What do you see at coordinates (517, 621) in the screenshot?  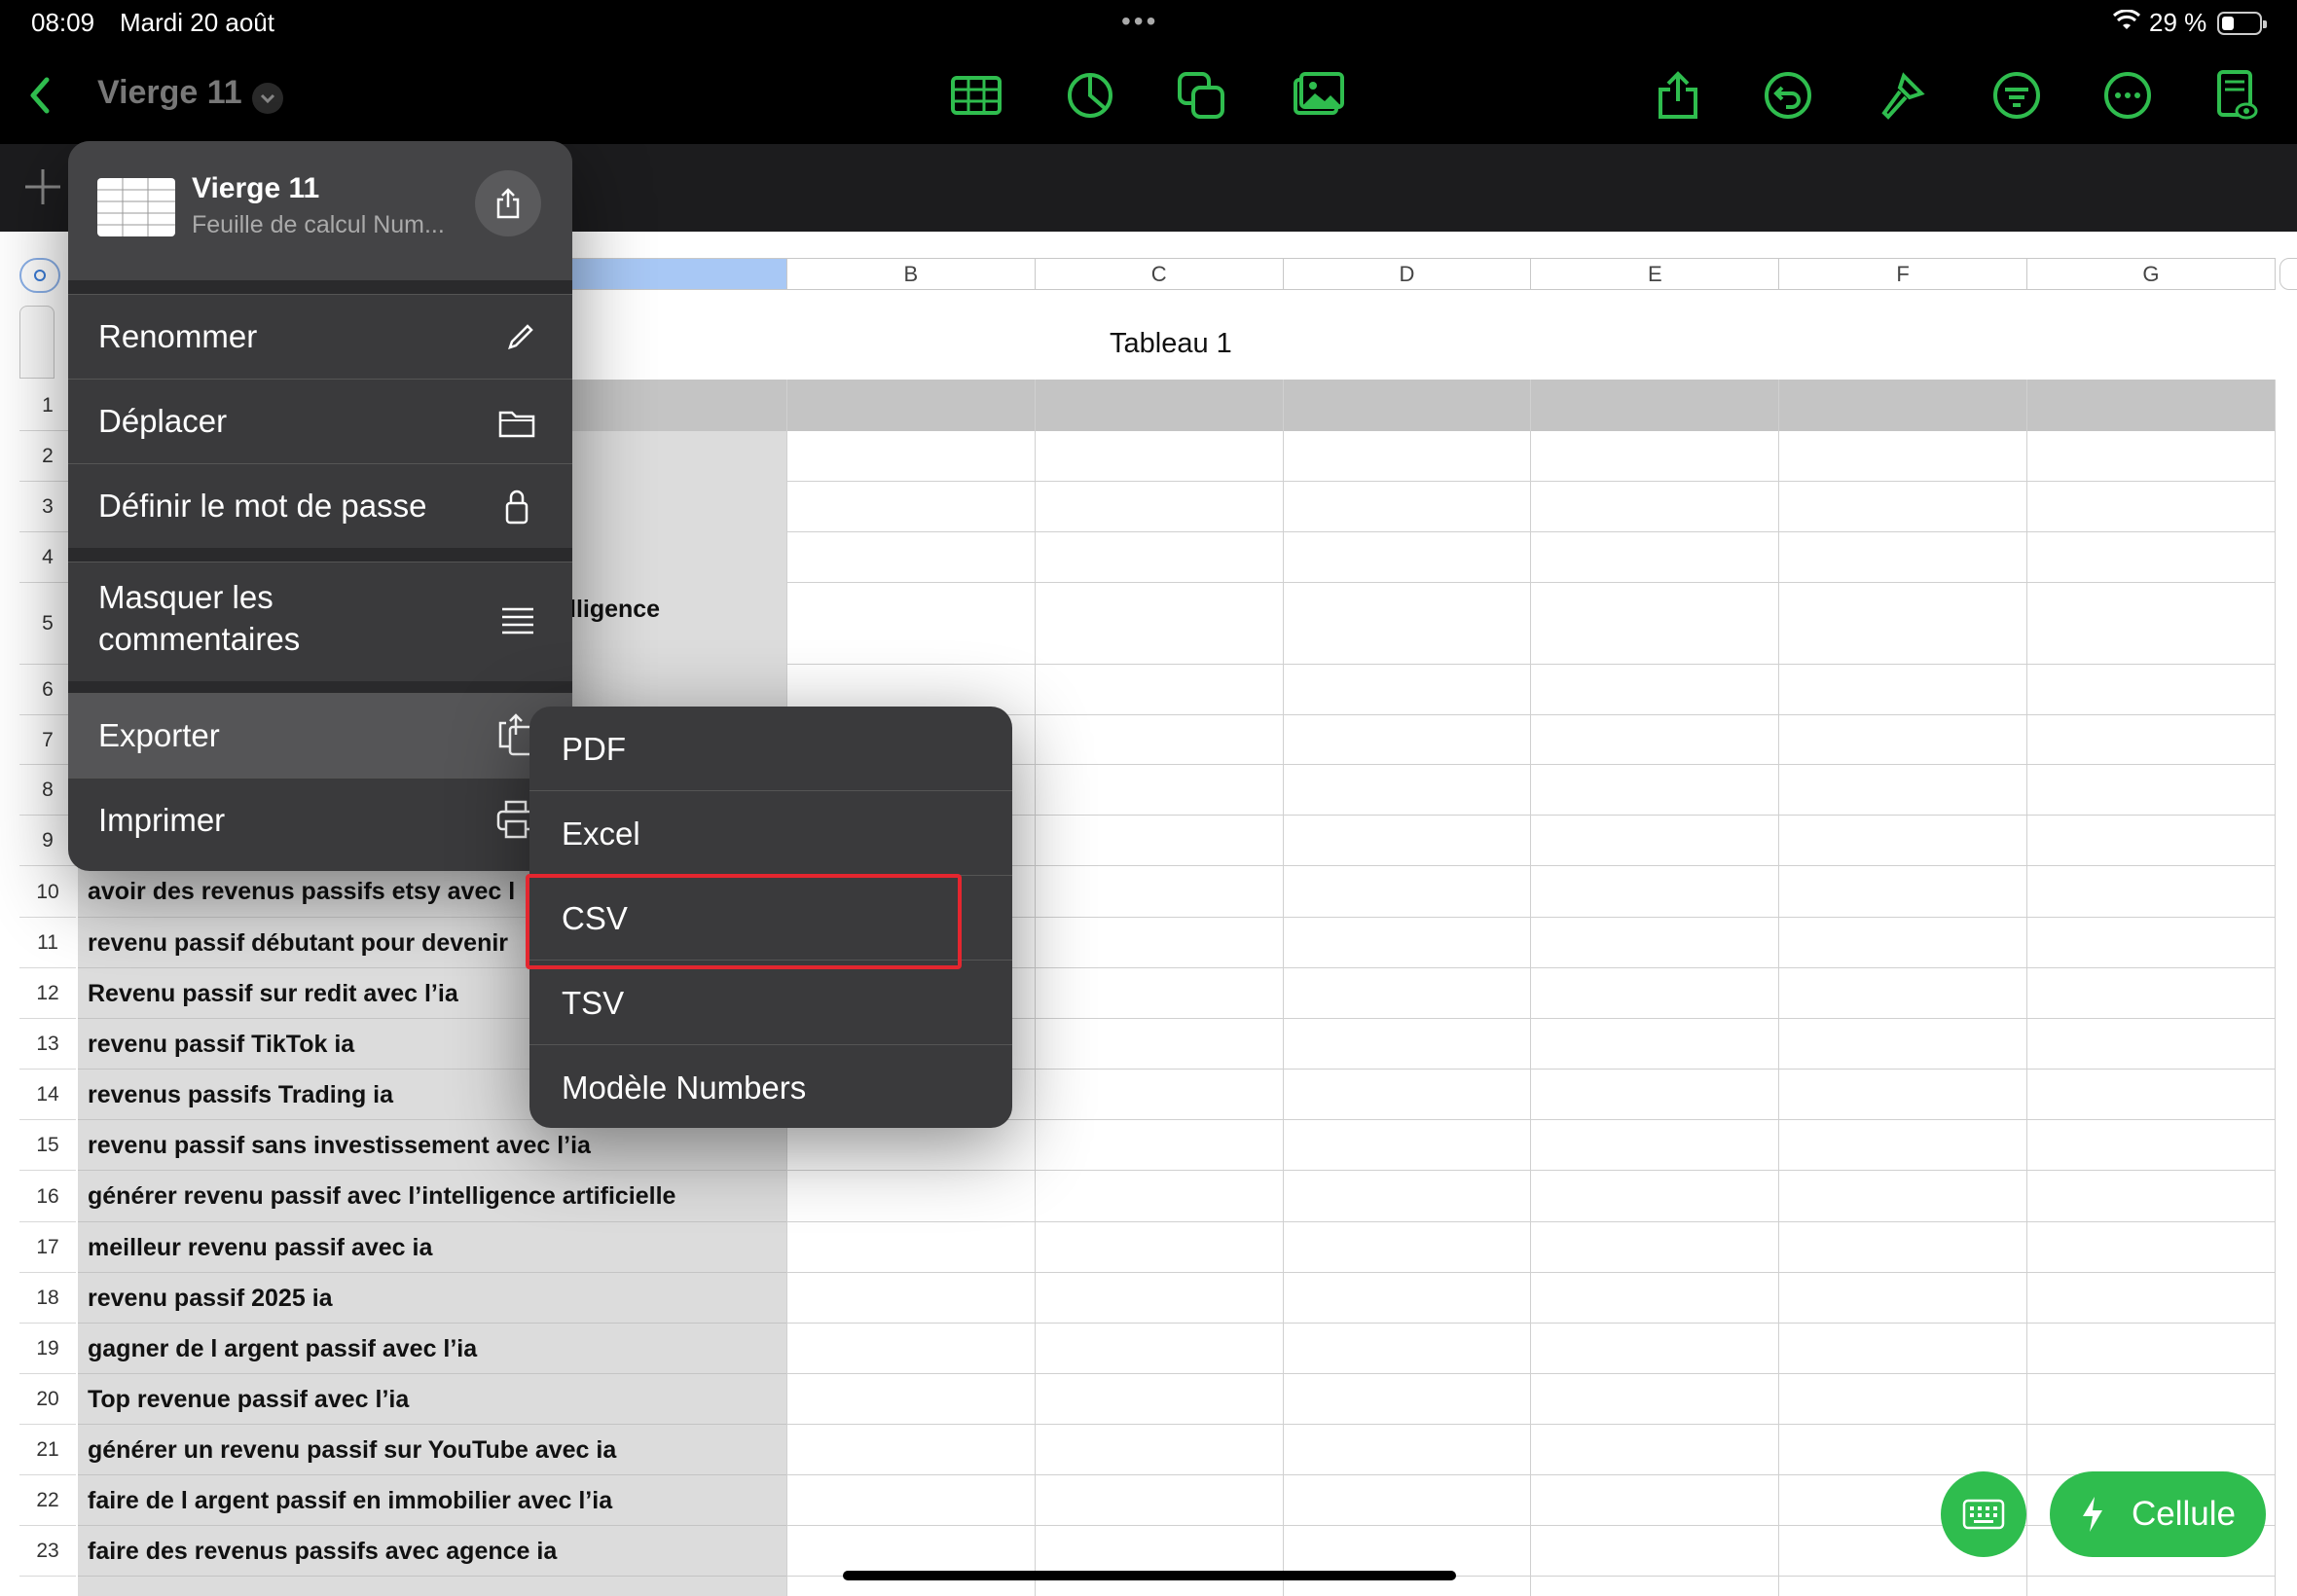 I see `comments-icon` at bounding box center [517, 621].